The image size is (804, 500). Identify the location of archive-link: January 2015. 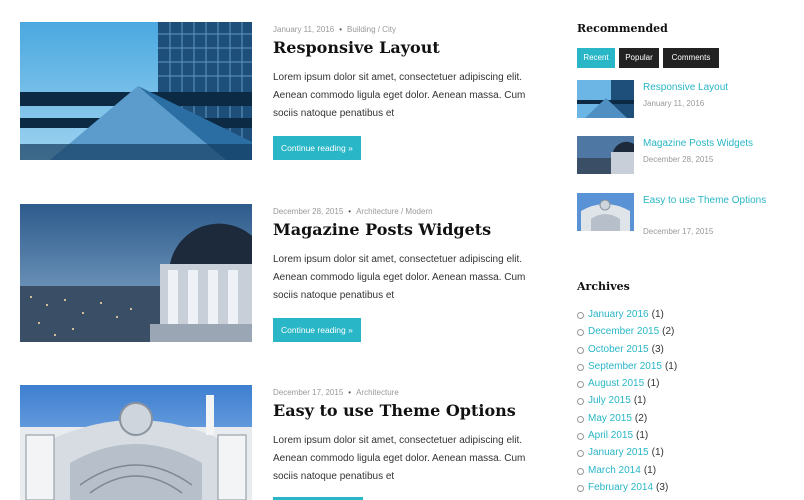
(618, 452).